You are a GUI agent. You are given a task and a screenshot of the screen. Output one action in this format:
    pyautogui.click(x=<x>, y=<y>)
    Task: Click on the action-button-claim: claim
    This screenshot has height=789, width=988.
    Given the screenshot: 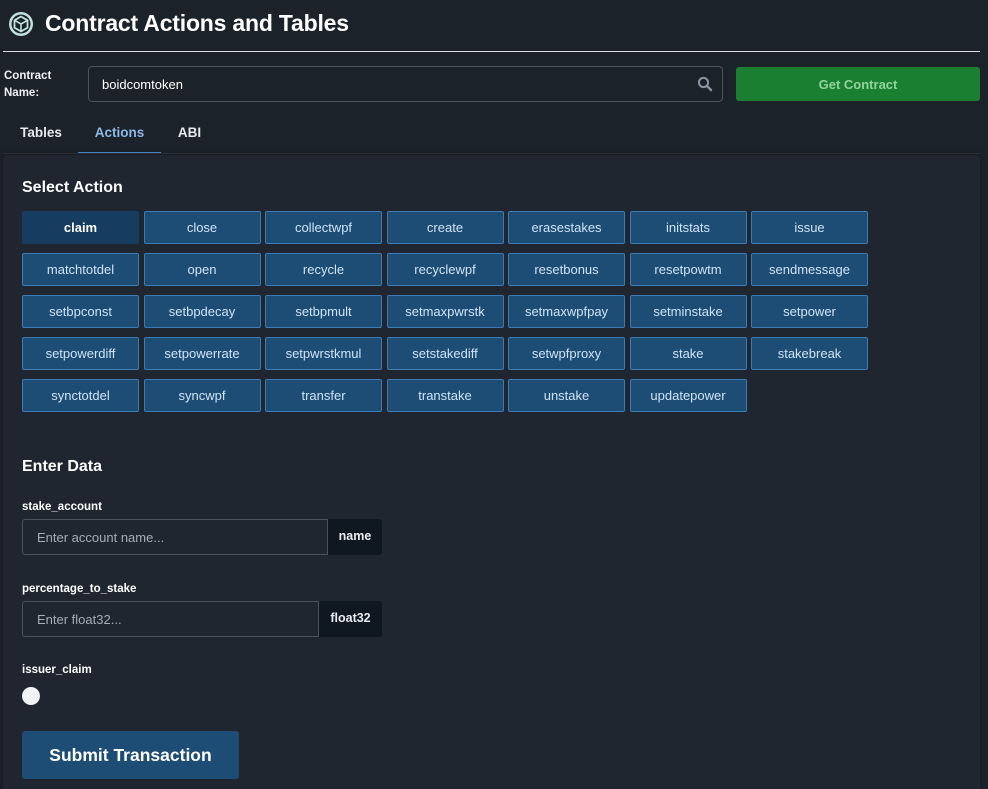 What is the action you would take?
    pyautogui.click(x=80, y=227)
    